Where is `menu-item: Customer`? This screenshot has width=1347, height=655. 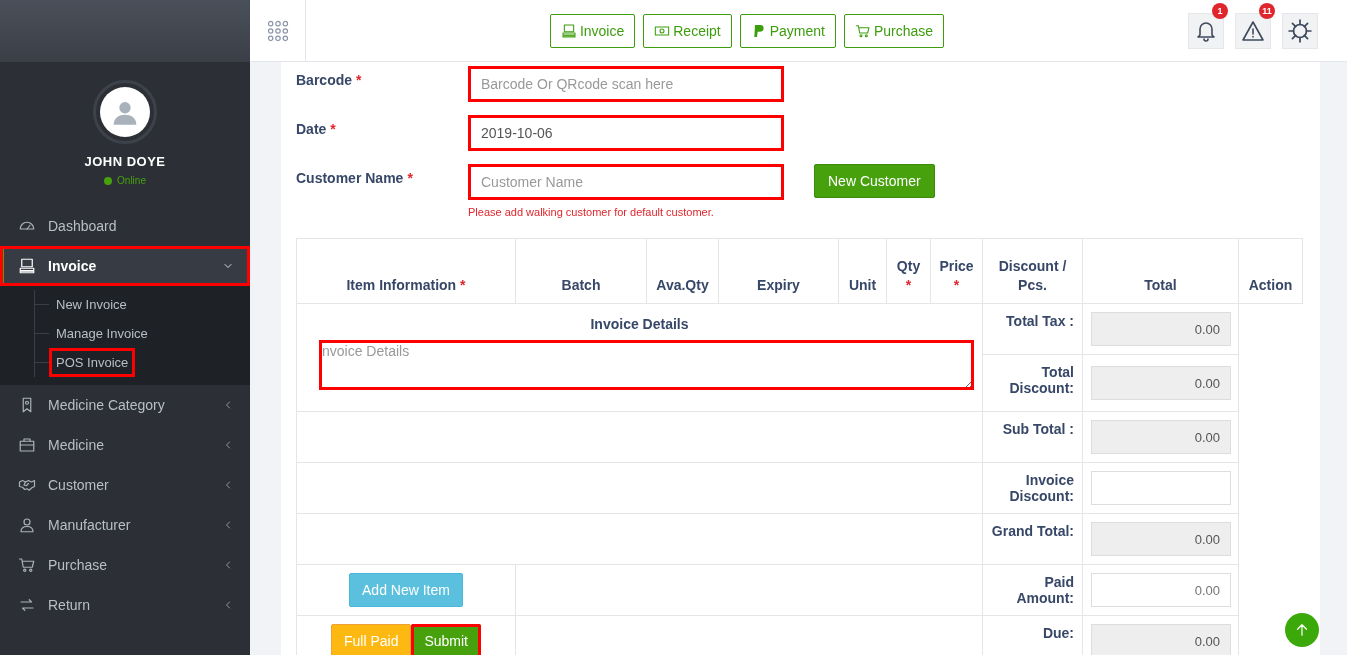 menu-item: Customer is located at coordinates (125, 485).